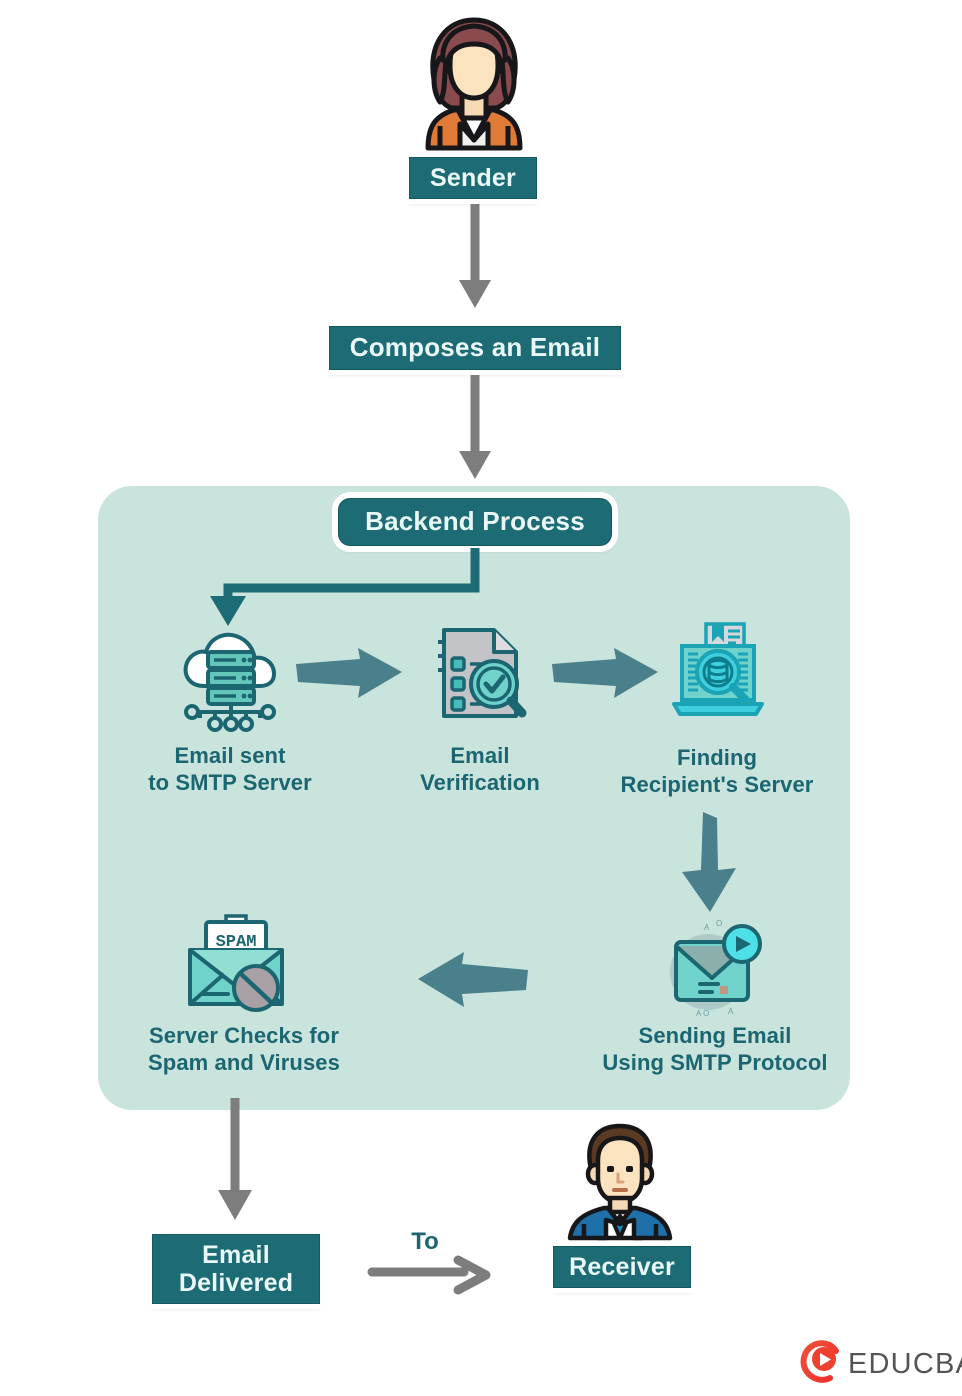  What do you see at coordinates (480, 755) in the screenshot?
I see `step-2-line1: Email` at bounding box center [480, 755].